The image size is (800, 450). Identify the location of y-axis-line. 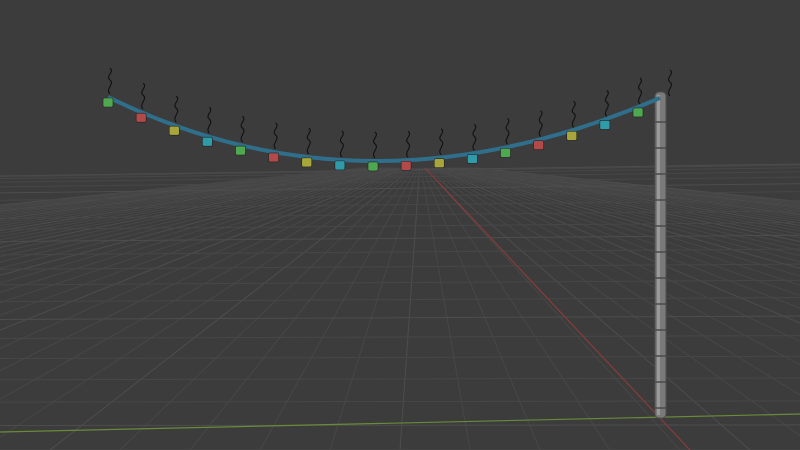
(400, 423).